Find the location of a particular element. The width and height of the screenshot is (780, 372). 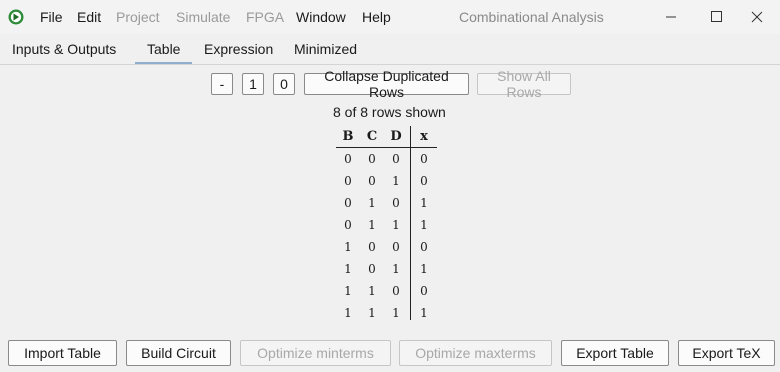

output-header-x: x is located at coordinates (424, 136).